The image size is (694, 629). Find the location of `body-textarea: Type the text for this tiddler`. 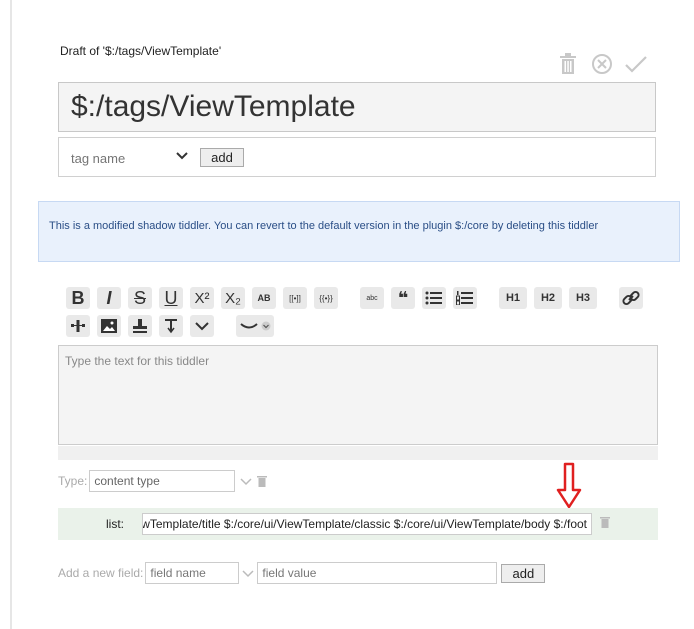

body-textarea: Type the text for this tiddler is located at coordinates (358, 395).